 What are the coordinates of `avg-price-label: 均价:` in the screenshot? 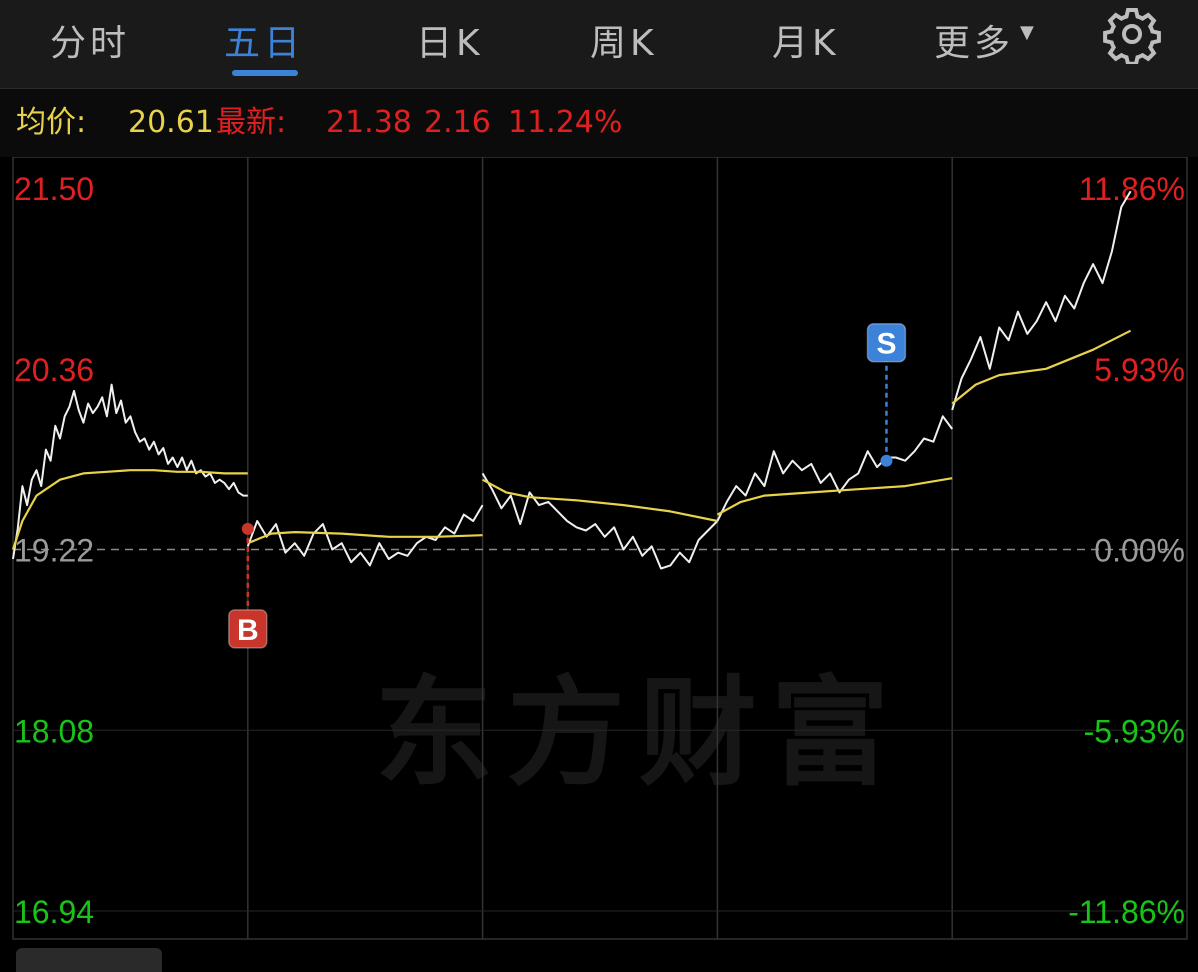 It's located at (51, 122).